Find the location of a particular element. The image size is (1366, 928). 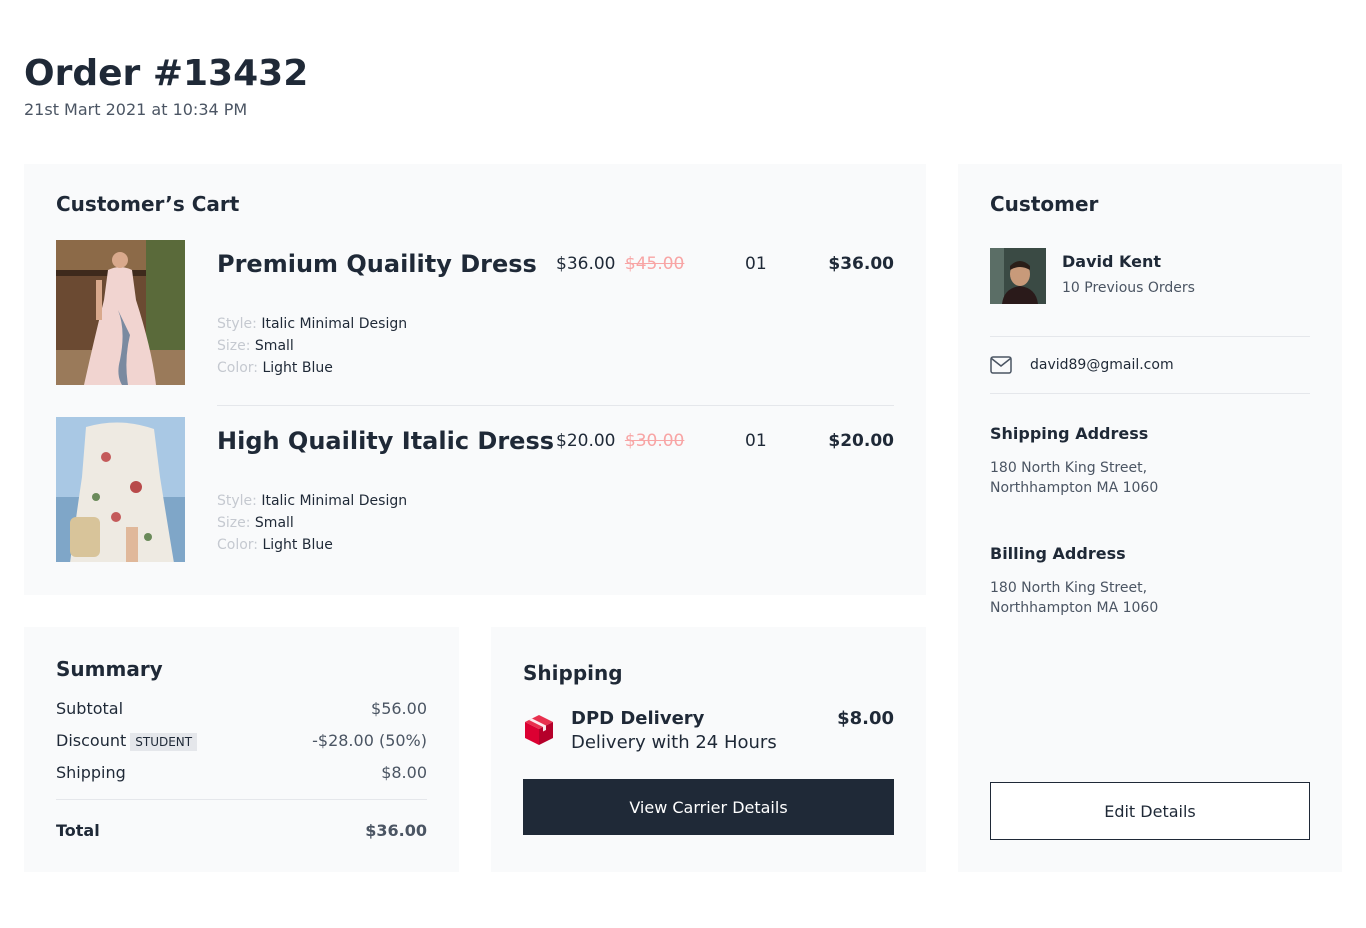

current-price: $36.00 is located at coordinates (586, 264).